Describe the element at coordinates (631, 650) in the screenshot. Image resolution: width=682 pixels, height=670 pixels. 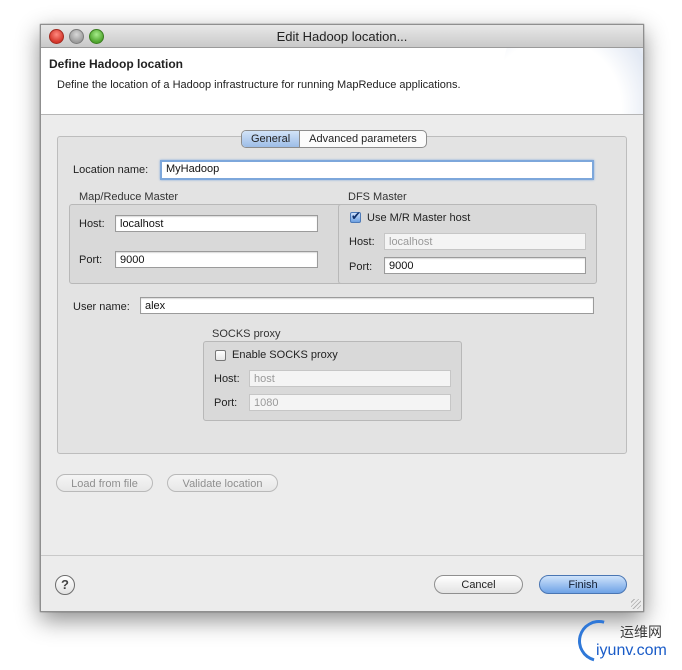
I see `watermark-url: iyunv.com` at that location.